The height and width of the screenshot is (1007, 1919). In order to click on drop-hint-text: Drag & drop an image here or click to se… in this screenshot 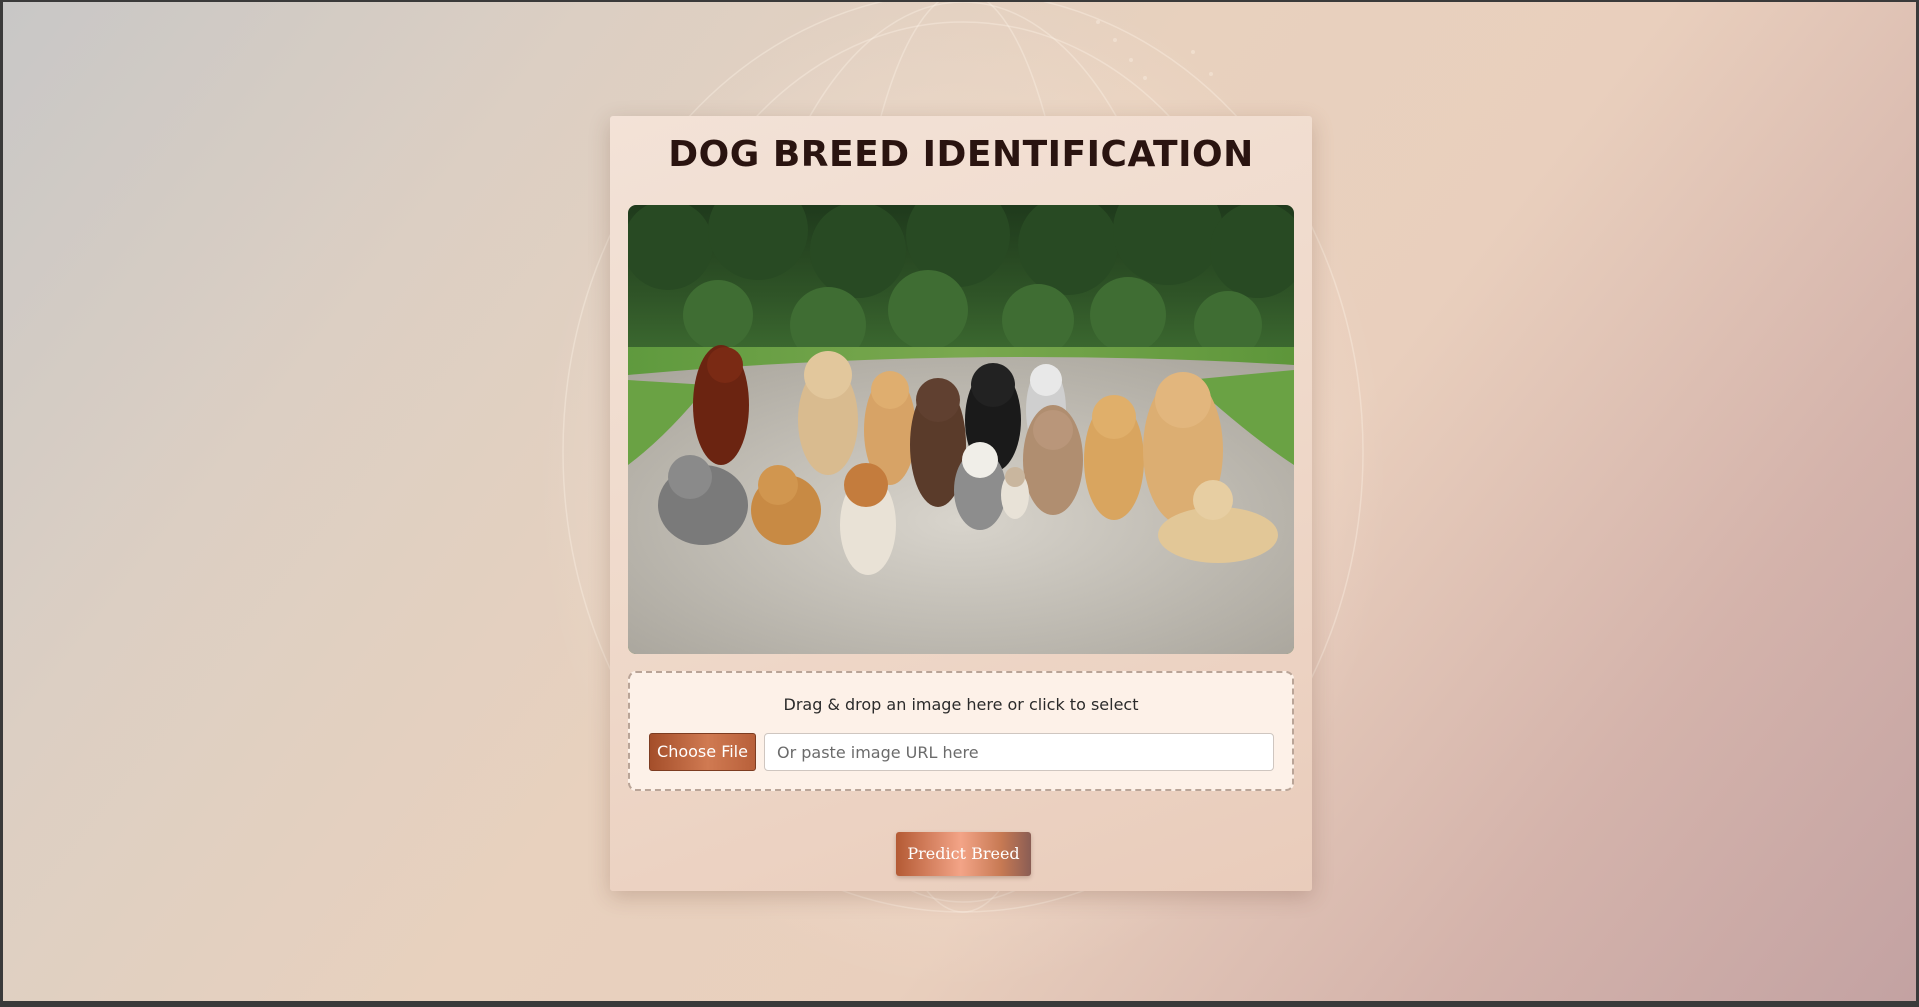, I will do `click(961, 704)`.